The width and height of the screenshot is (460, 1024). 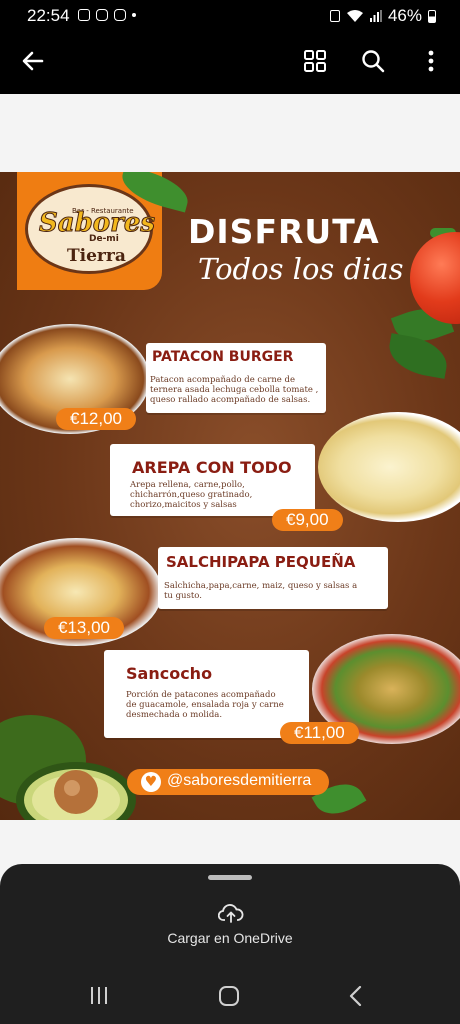 I want to click on heart-icon: ♥, so click(x=151, y=782).